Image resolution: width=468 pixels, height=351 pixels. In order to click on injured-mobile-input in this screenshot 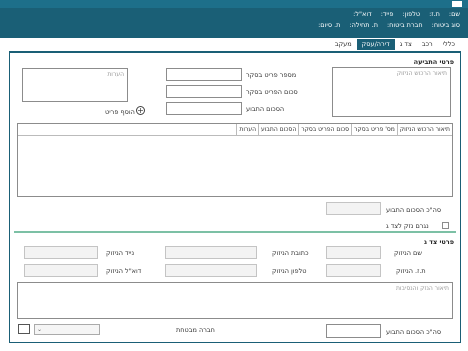, I will do `click(61, 252)`.